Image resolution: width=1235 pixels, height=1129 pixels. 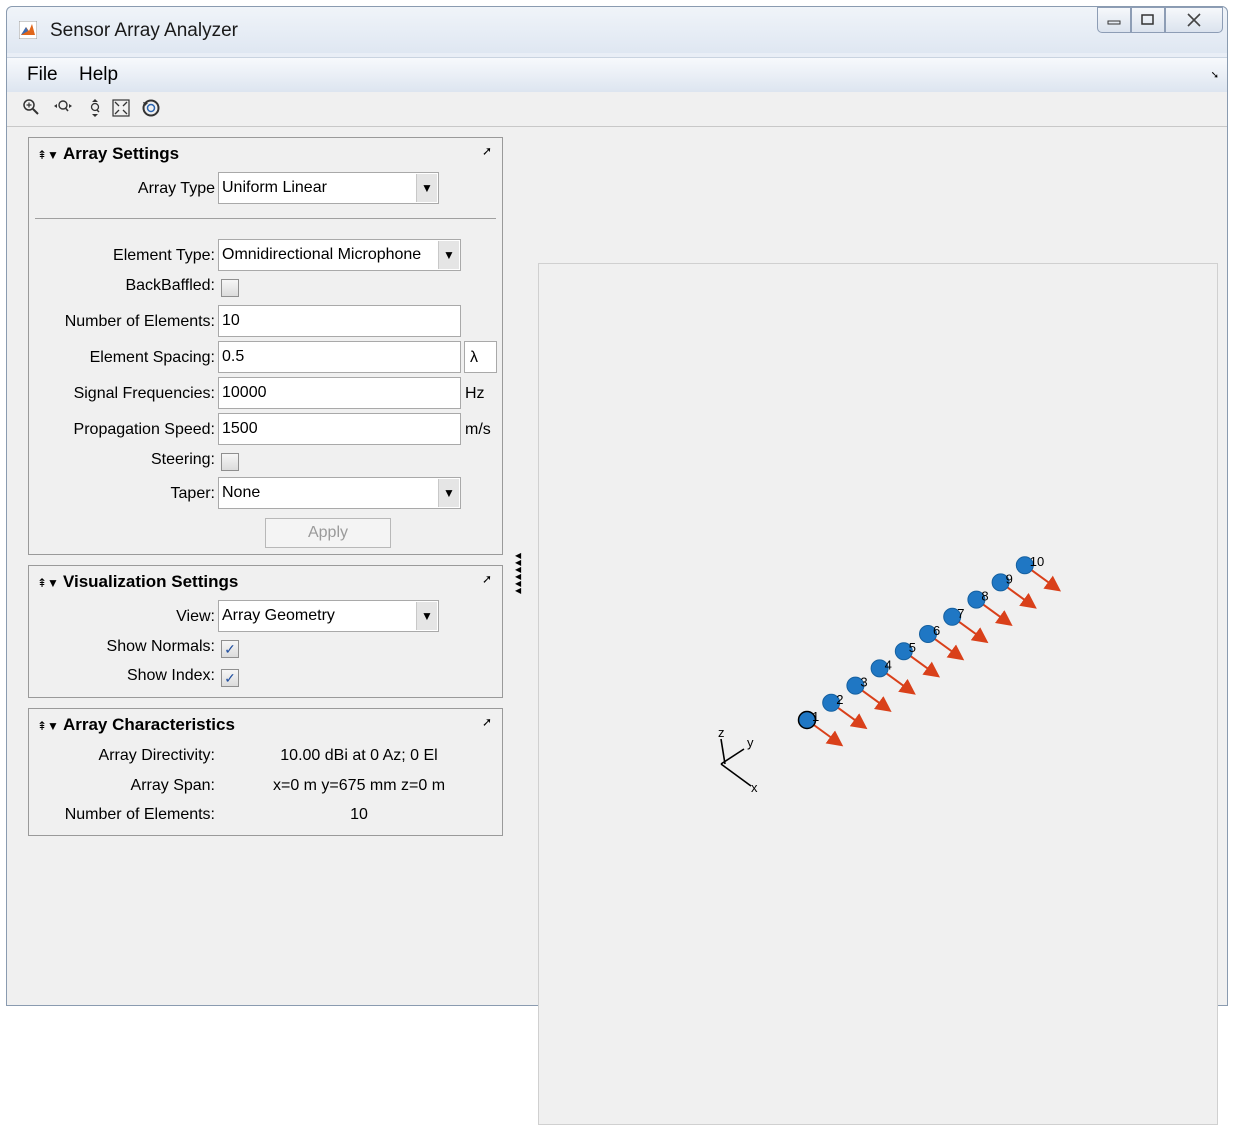 What do you see at coordinates (278, 615) in the screenshot?
I see `view-value: Array Geometry` at bounding box center [278, 615].